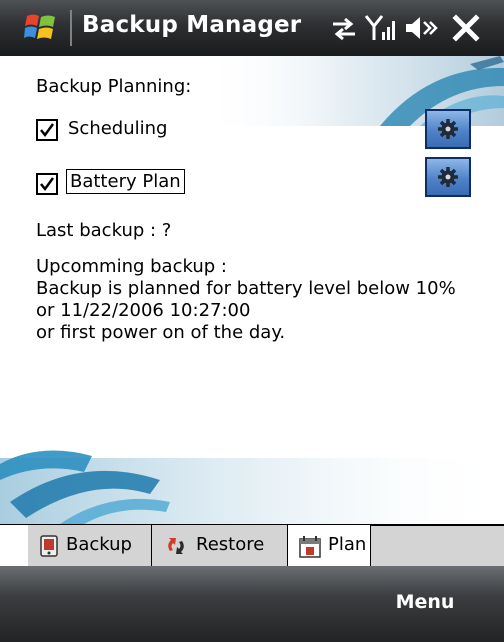 This screenshot has height=642, width=504. What do you see at coordinates (437, 546) in the screenshot?
I see `tab-bar-filler` at bounding box center [437, 546].